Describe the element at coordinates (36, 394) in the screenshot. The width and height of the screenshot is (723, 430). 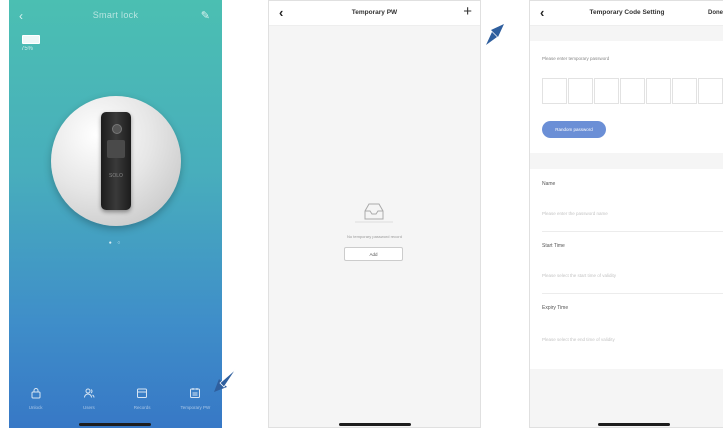
I see `lock-icon` at that location.